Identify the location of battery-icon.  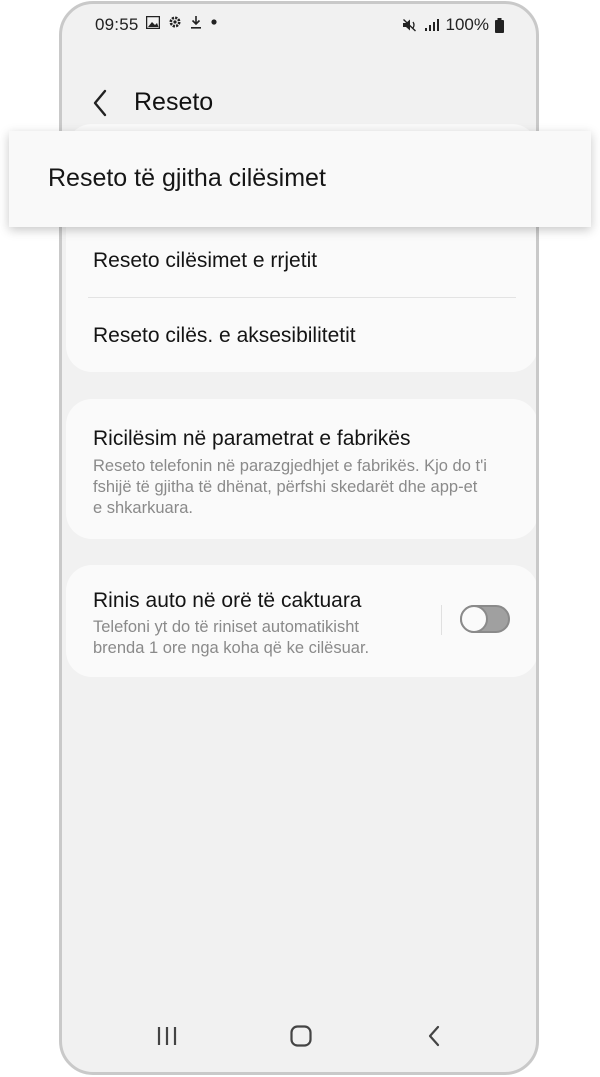
(499, 25).